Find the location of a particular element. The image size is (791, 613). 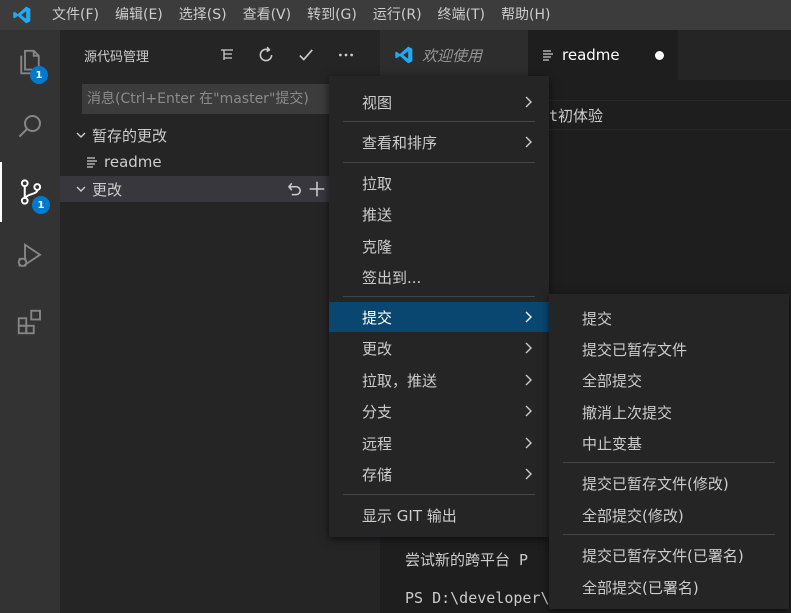

scm-badge: 1 is located at coordinates (41, 205).